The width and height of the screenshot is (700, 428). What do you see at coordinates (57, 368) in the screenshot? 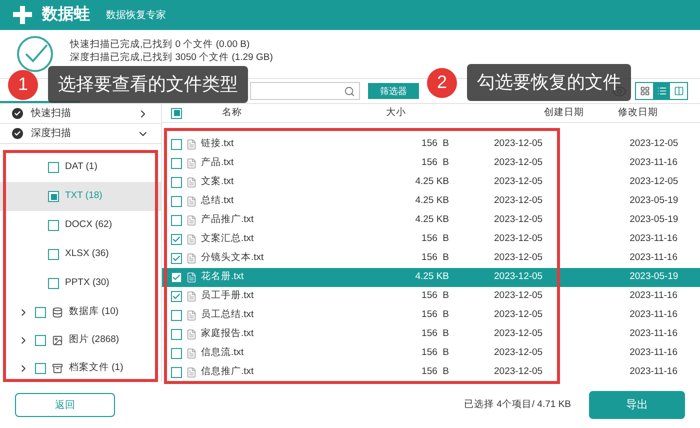
I see `archive-icon` at bounding box center [57, 368].